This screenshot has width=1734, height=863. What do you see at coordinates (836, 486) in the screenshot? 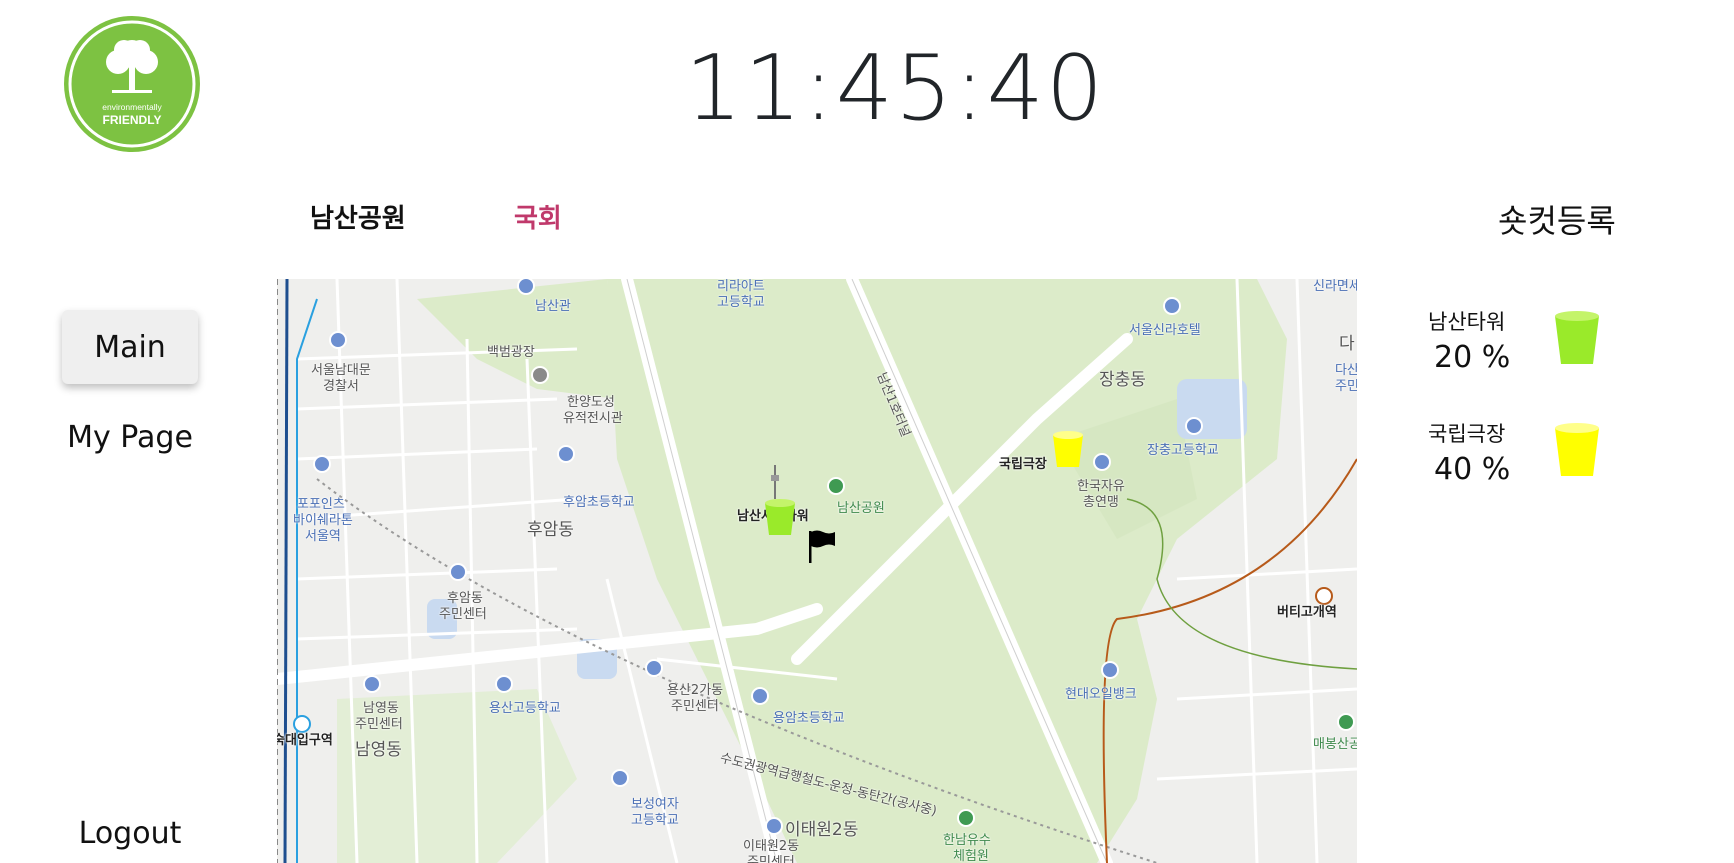
I see `poi-namsan-park-icon` at bounding box center [836, 486].